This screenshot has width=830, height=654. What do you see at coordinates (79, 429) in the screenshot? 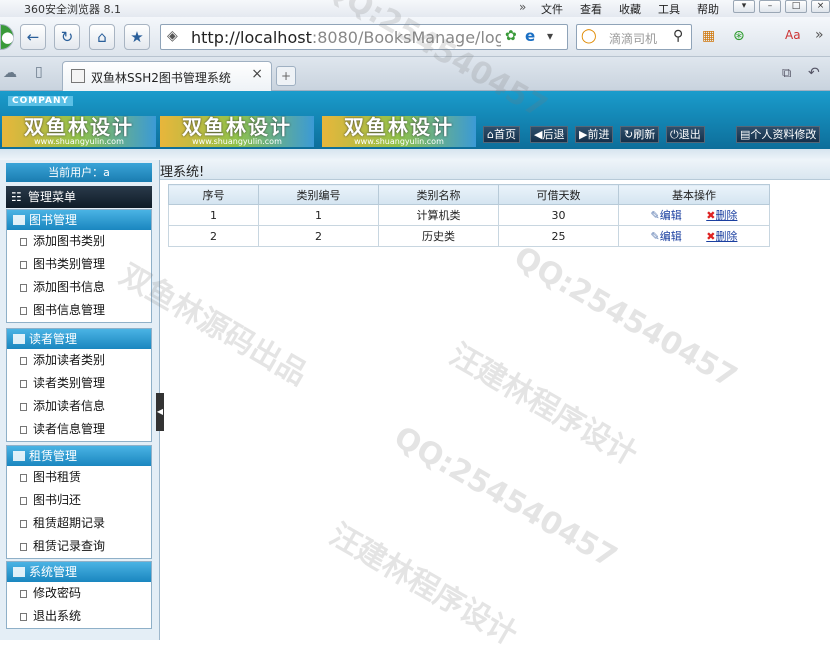
I see `sidebar-item: 读者信息管理` at bounding box center [79, 429].